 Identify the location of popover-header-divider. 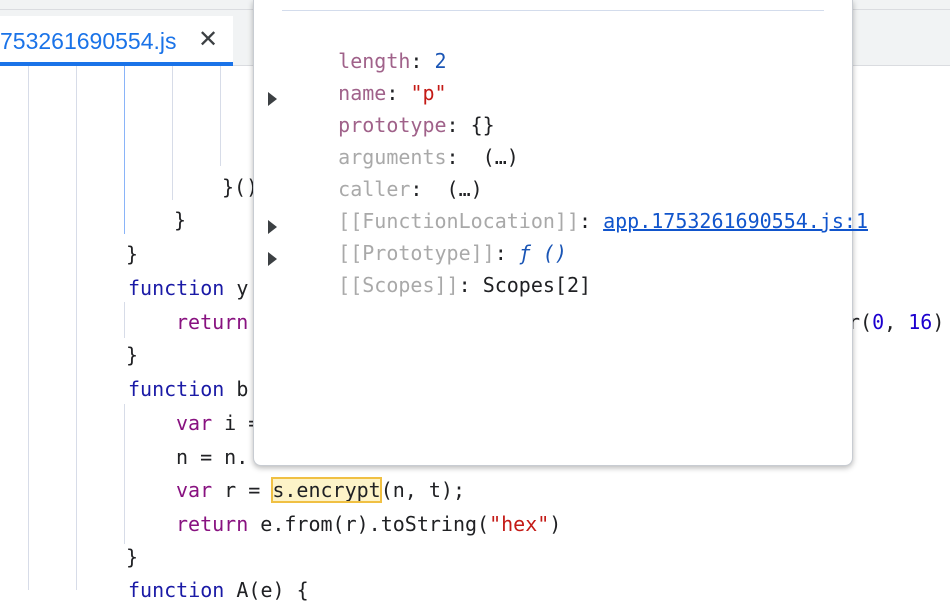
(553, 10).